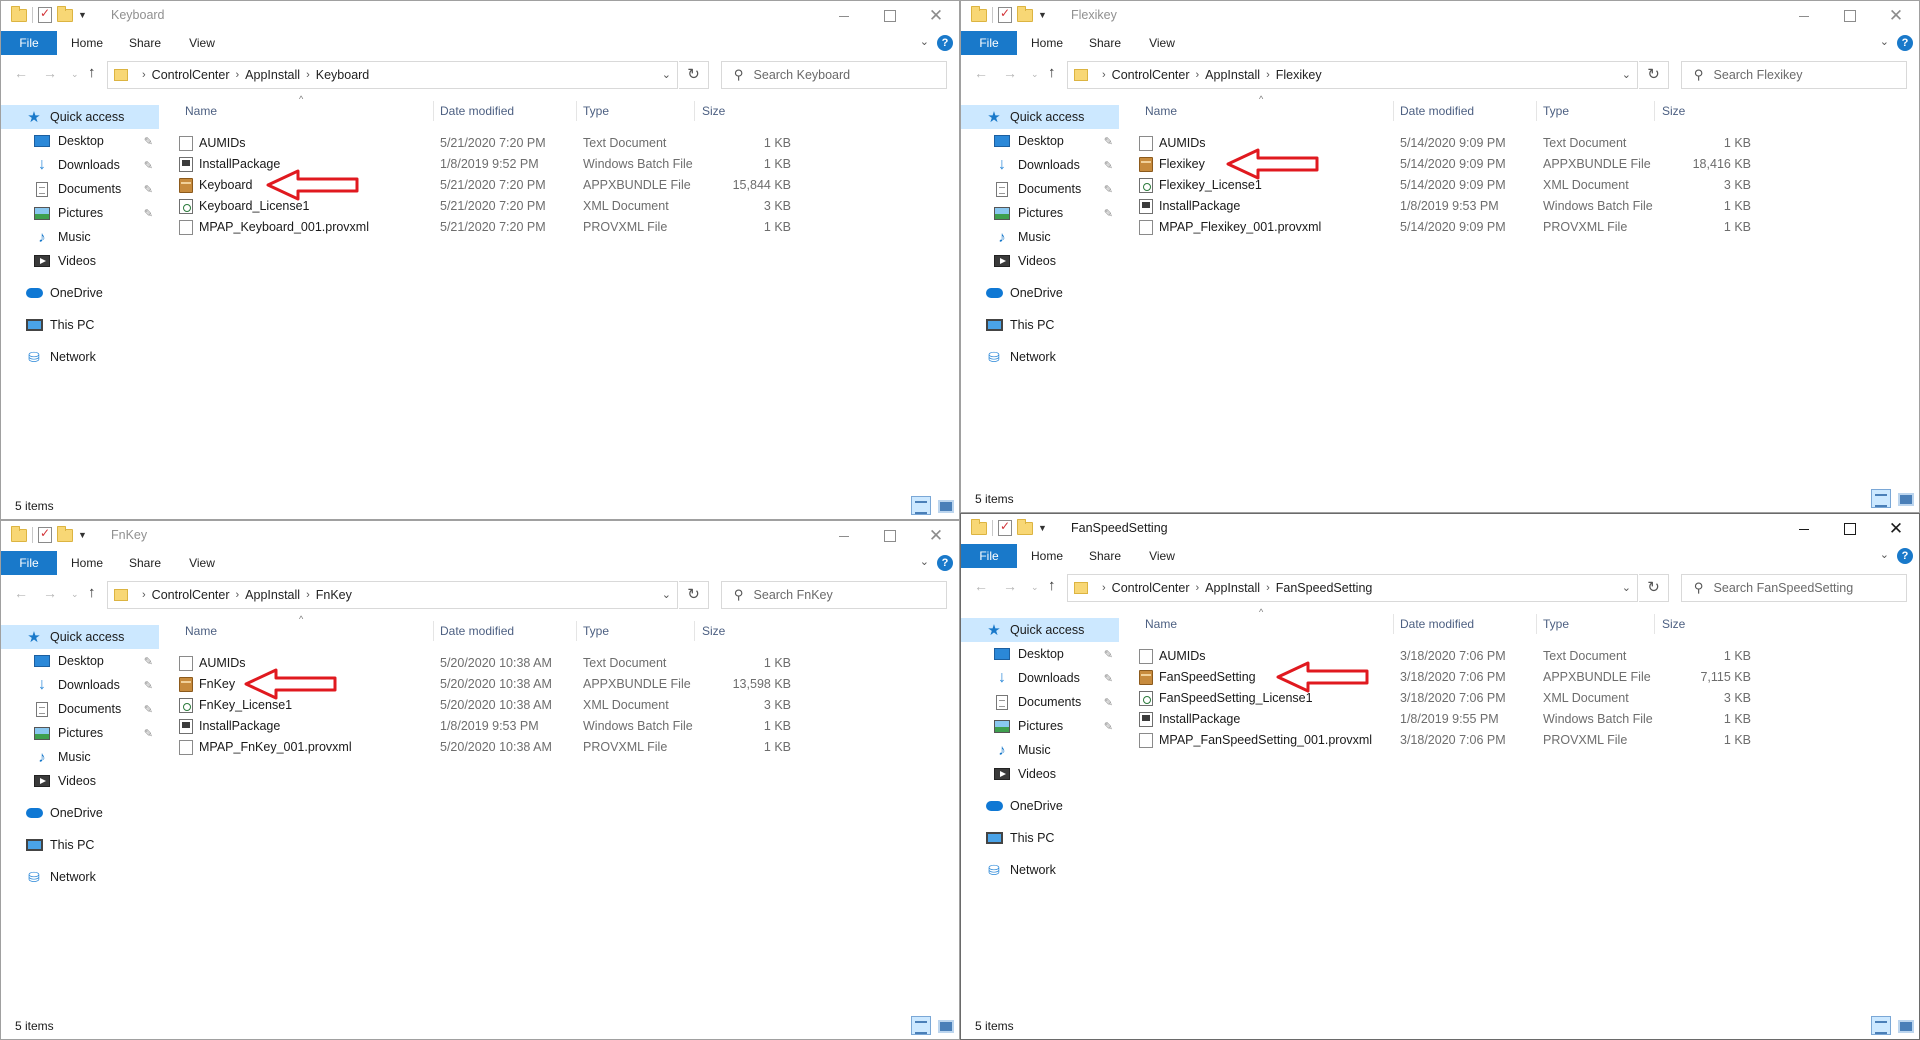 This screenshot has height=1040, width=1920. What do you see at coordinates (1299, 75) in the screenshot?
I see `breadcrumb-item: Flexikey` at bounding box center [1299, 75].